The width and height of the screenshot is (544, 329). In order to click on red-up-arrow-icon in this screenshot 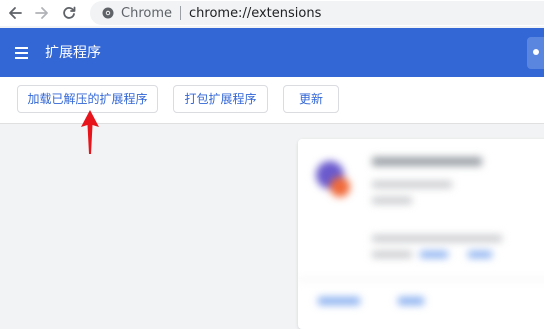, I will do `click(90, 132)`.